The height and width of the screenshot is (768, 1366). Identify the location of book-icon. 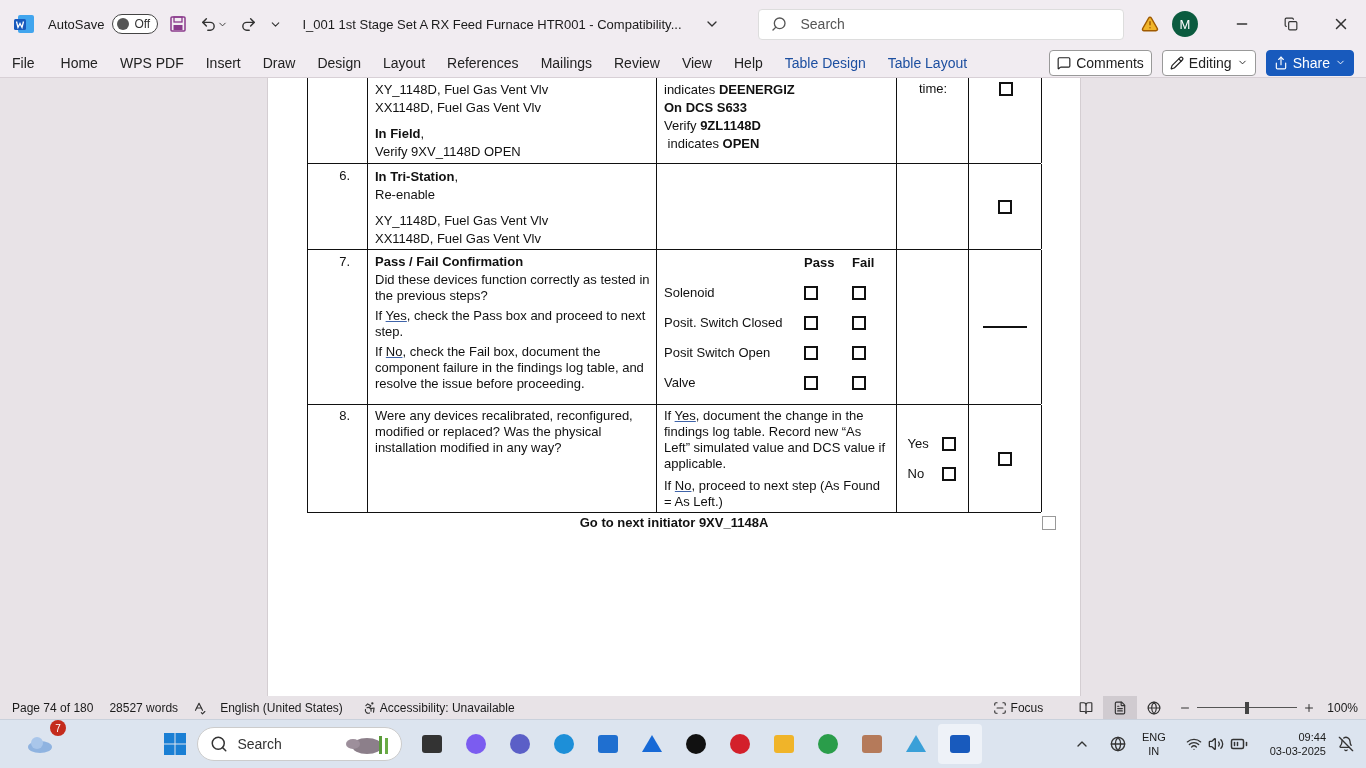
(1086, 707).